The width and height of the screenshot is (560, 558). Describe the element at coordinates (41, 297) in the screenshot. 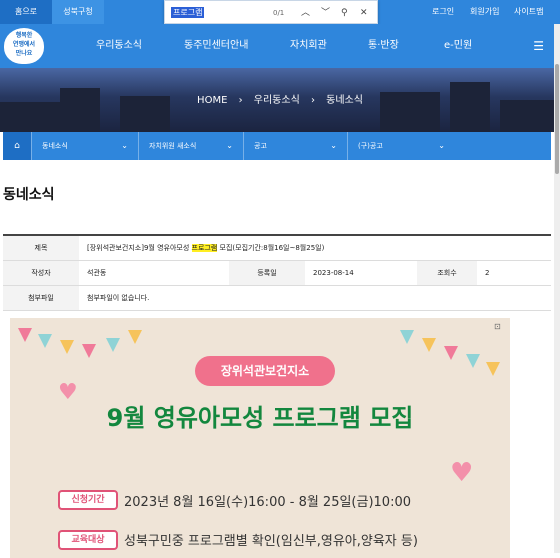

I see `attach-label: 첨부파일` at that location.